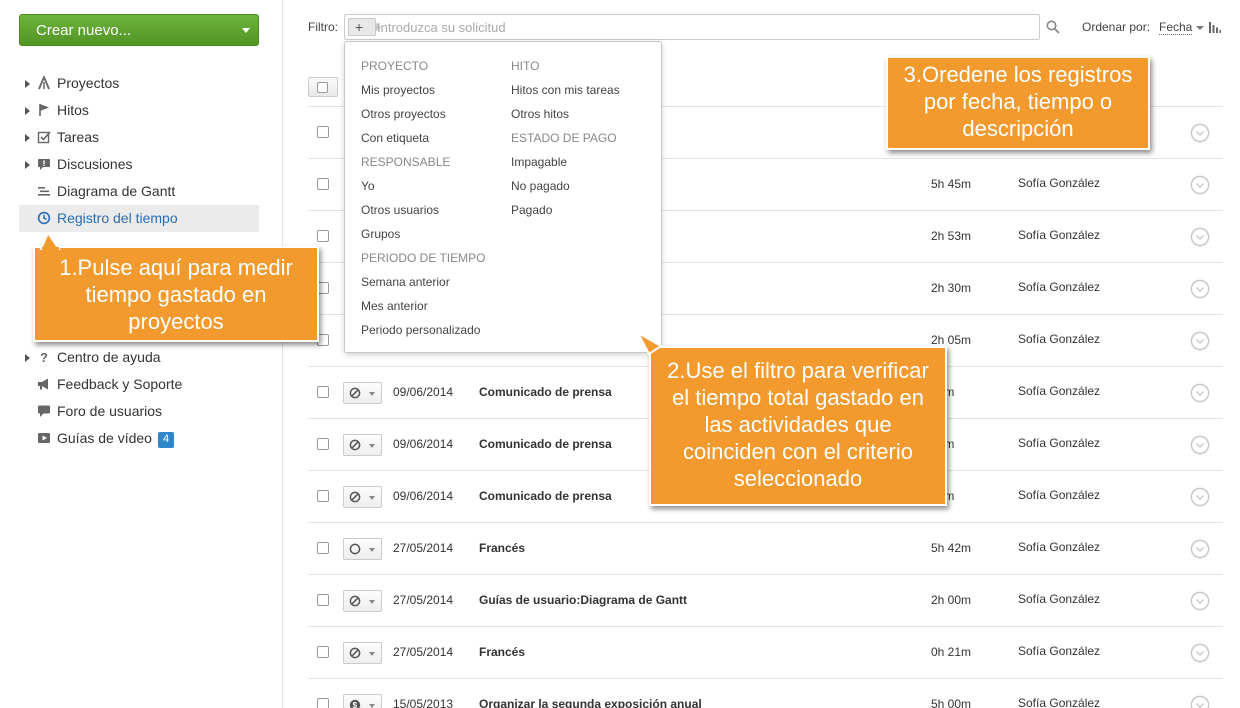 The width and height of the screenshot is (1240, 708). Describe the element at coordinates (565, 162) in the screenshot. I see `filter-option: Impagable` at that location.